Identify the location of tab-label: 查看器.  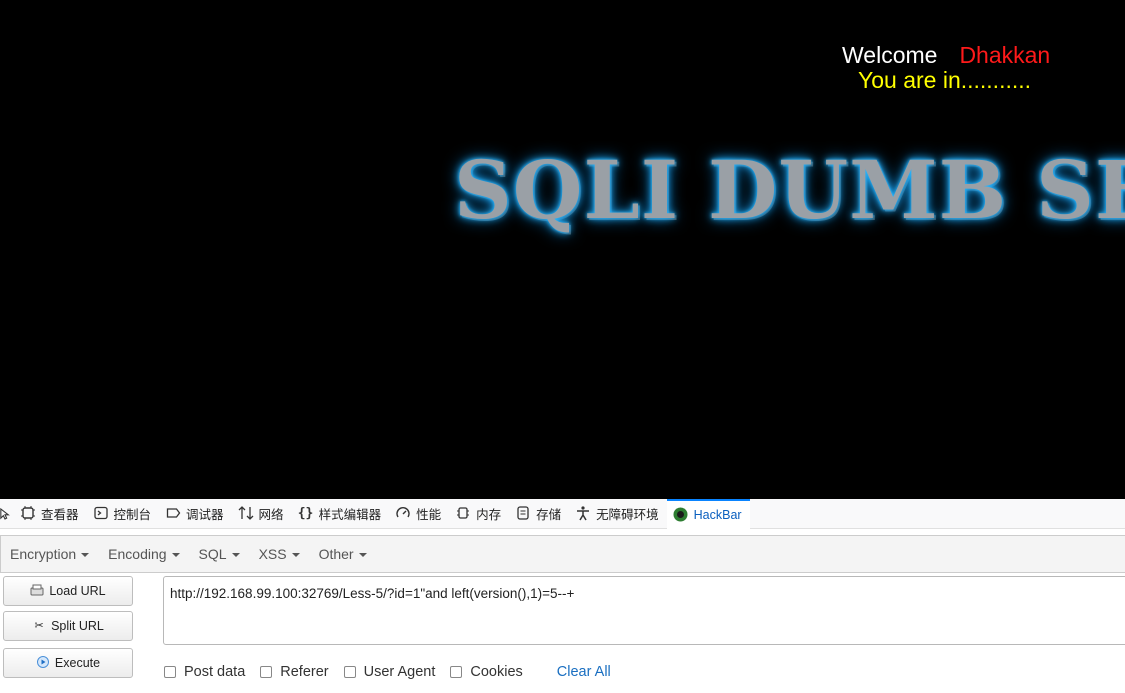
(60, 515).